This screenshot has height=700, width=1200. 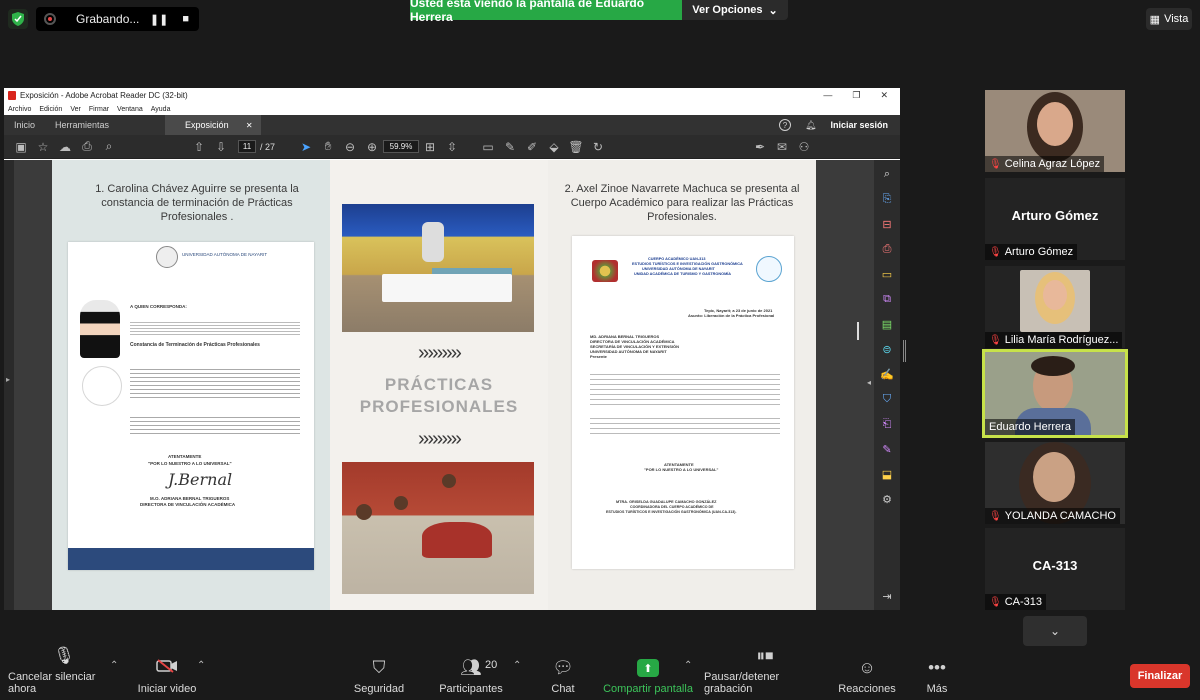 I want to click on star-icon: ☆, so click(x=43, y=147).